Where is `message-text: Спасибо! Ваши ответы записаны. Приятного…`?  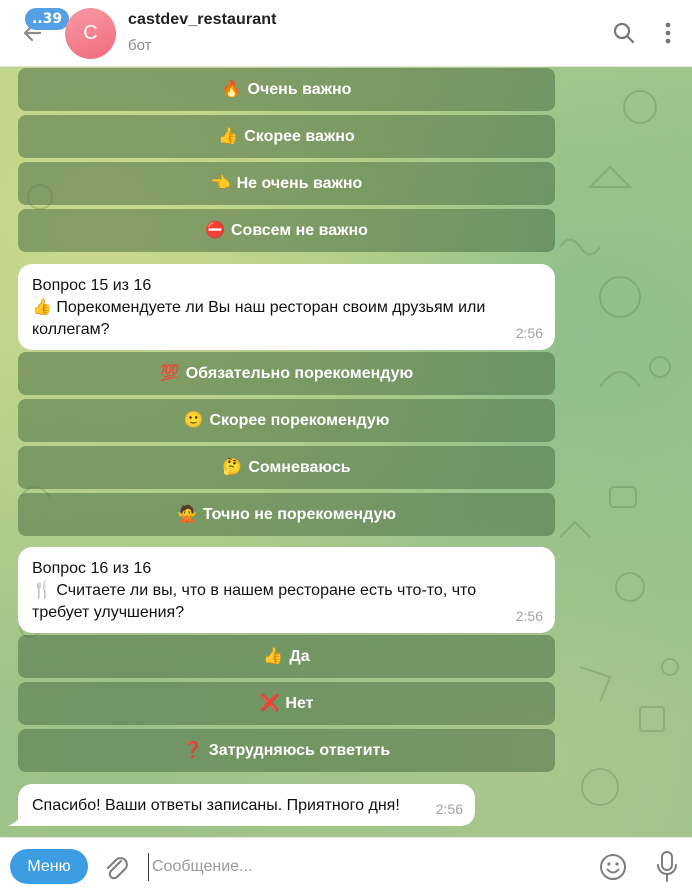 message-text: Спасибо! Ваши ответы записаны. Приятного… is located at coordinates (216, 805).